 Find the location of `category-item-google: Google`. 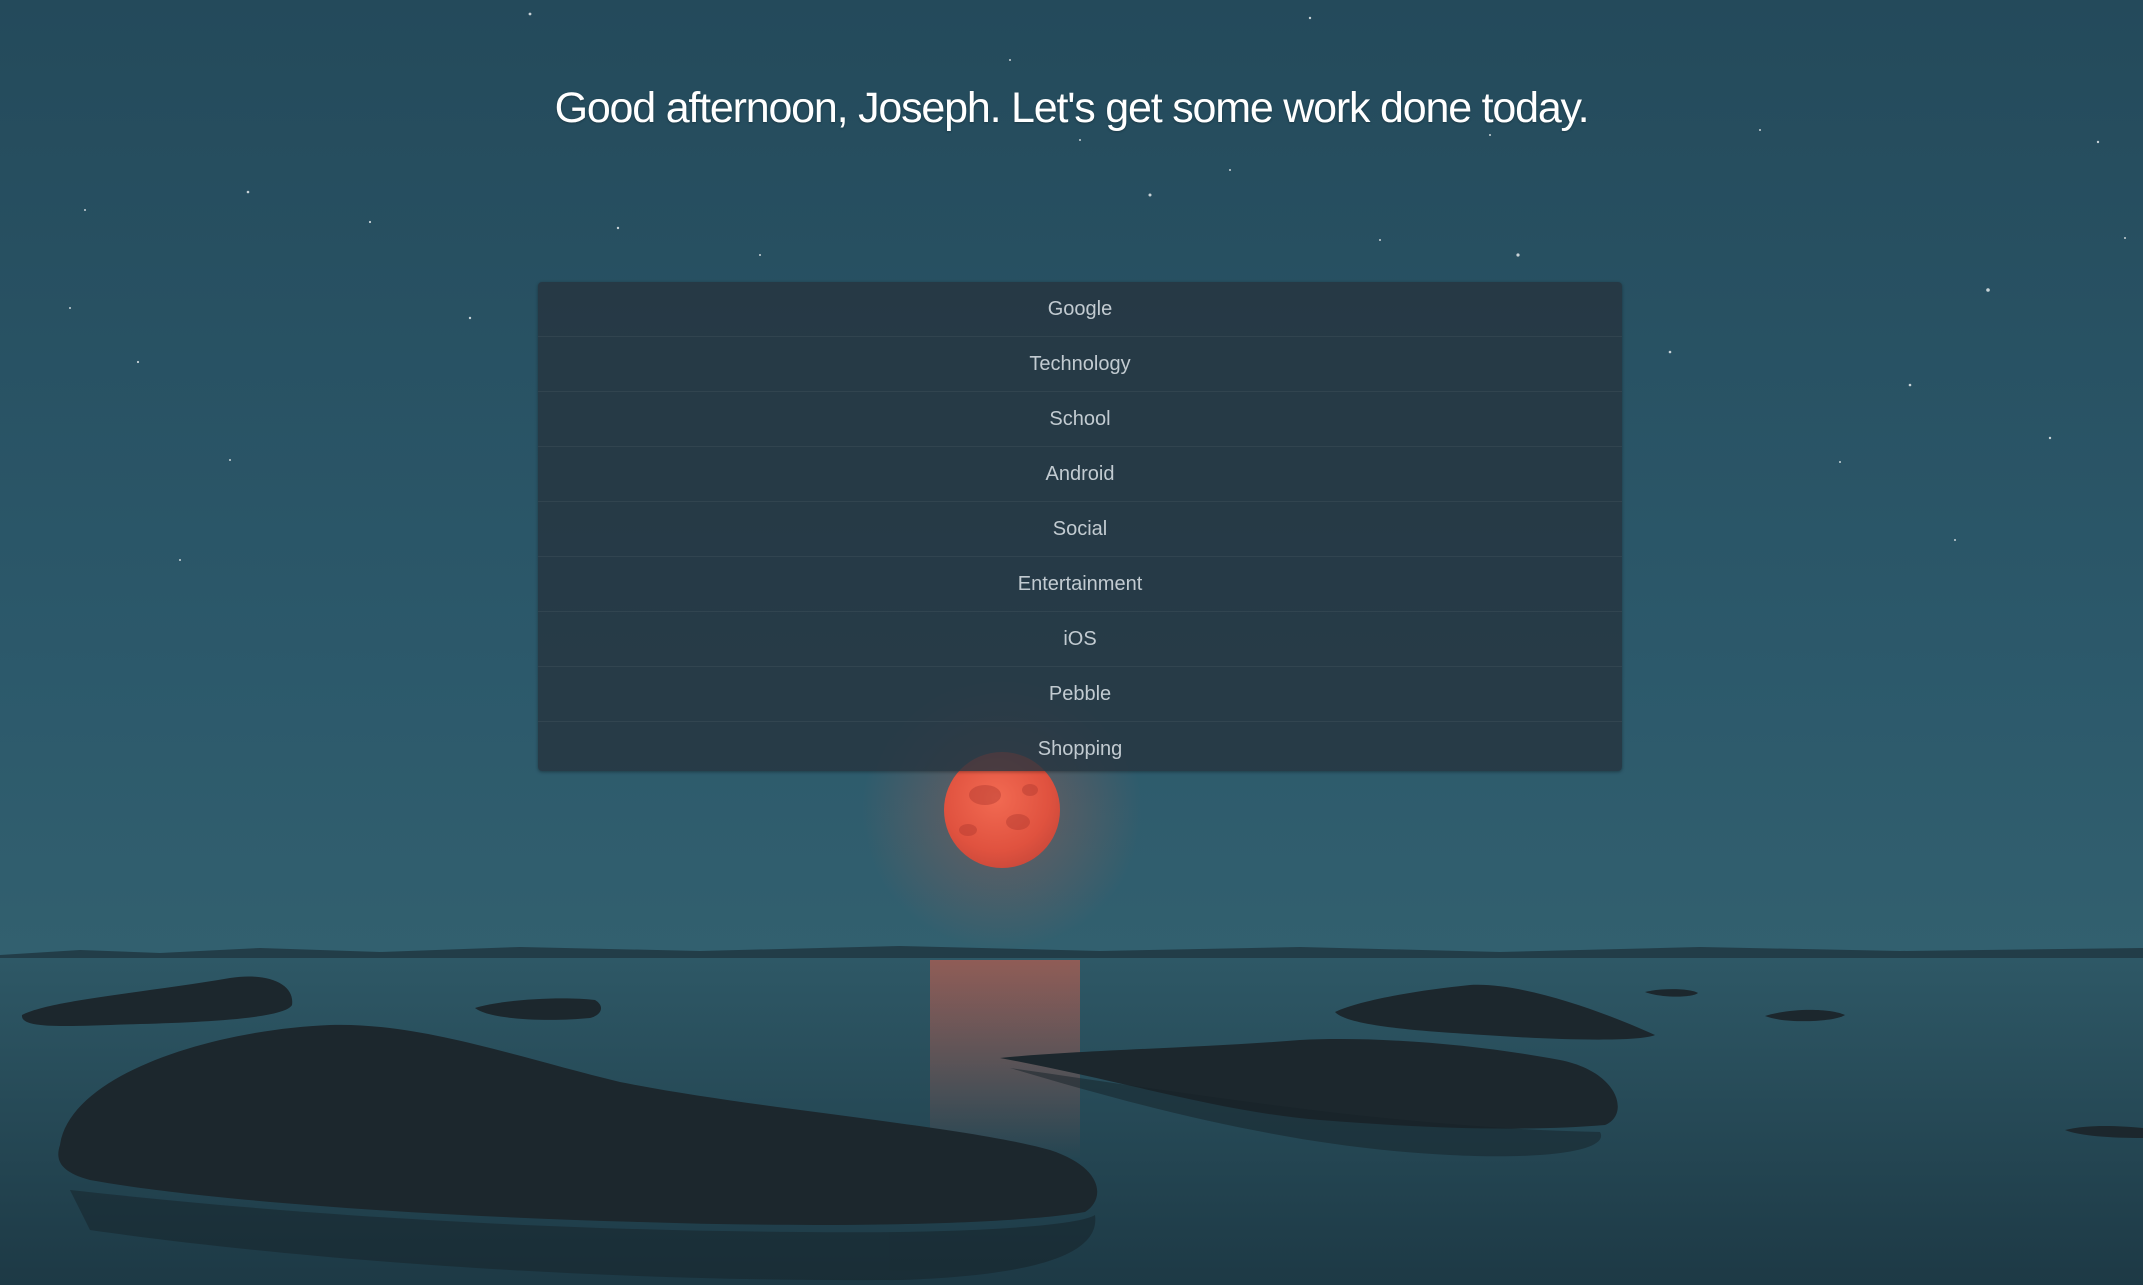

category-item-google: Google is located at coordinates (1080, 309).